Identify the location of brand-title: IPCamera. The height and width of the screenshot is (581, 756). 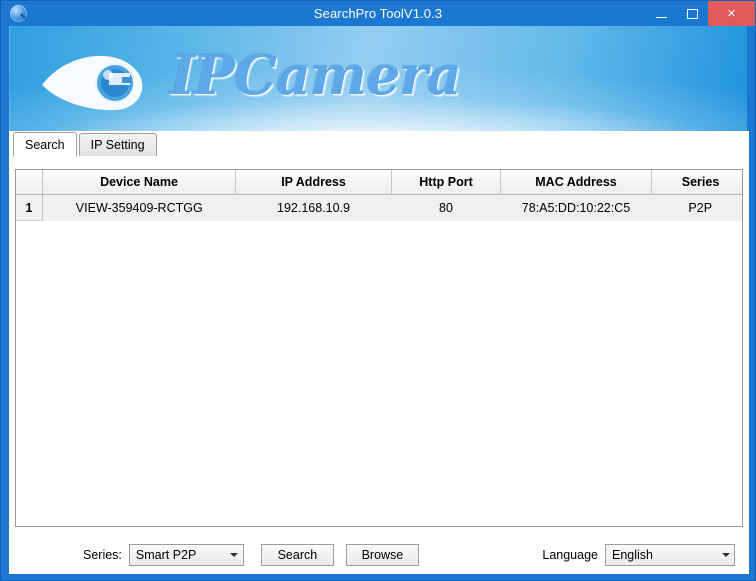
(316, 75).